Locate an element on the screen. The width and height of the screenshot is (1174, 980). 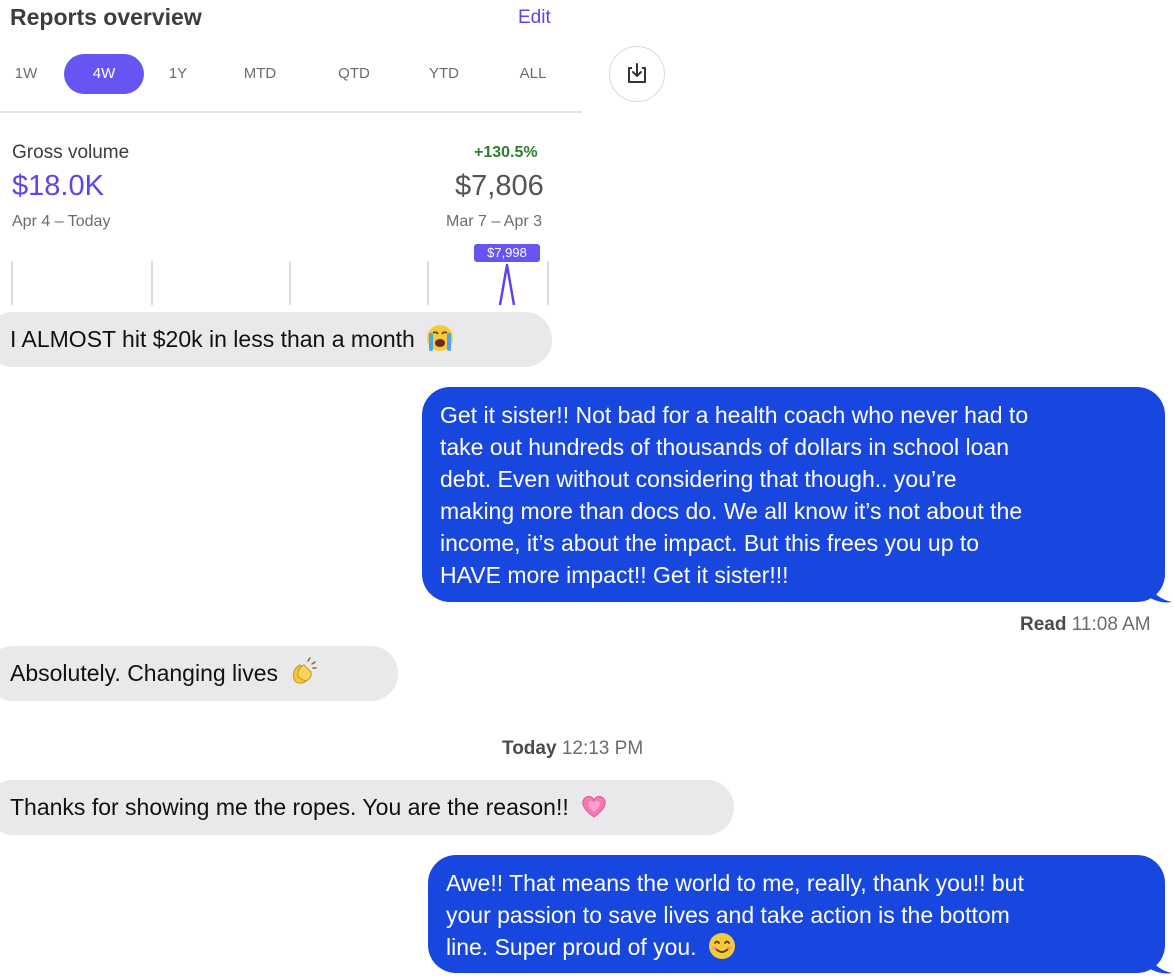
edit-button: Edit is located at coordinates (534, 18).